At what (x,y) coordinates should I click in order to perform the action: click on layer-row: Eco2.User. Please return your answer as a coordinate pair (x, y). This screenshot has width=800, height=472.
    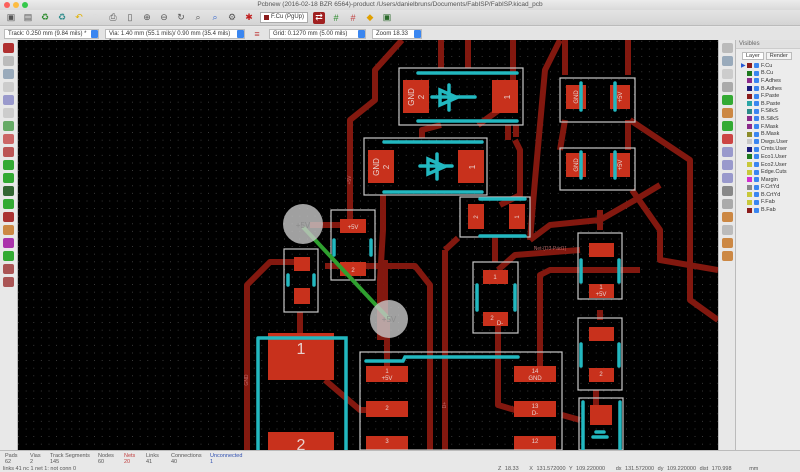
    Looking at the image, I should click on (768, 165).